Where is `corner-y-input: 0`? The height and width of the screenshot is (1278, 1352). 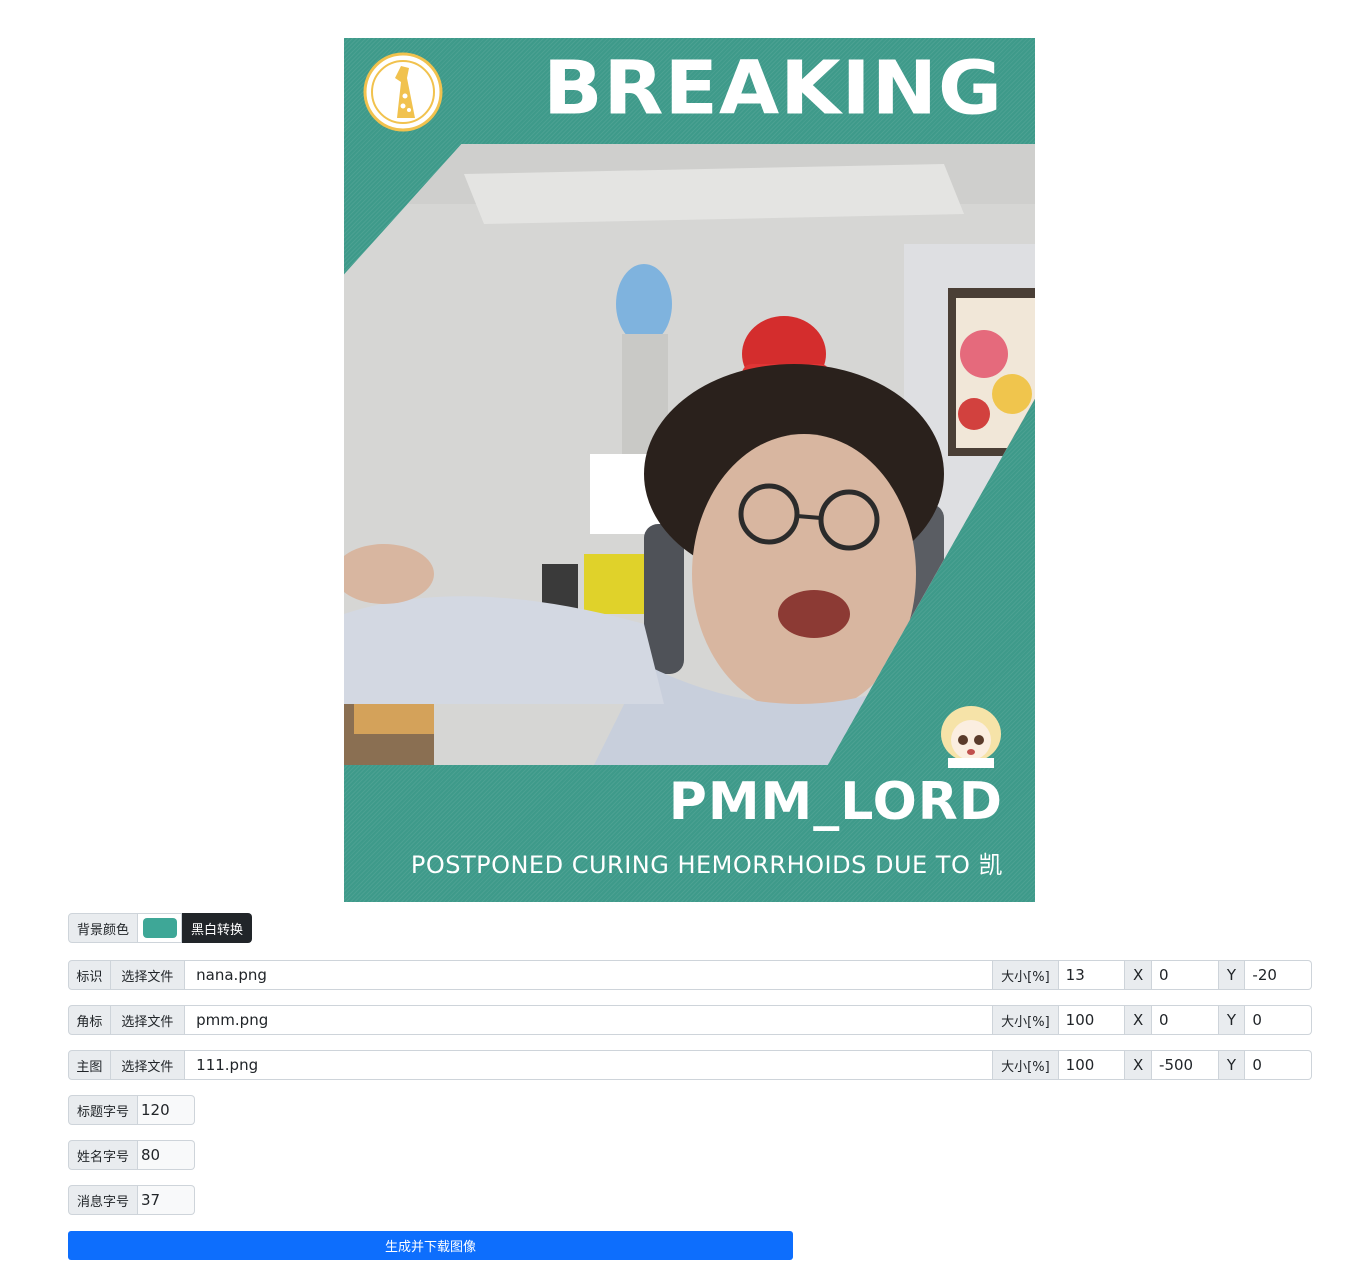 corner-y-input: 0 is located at coordinates (1278, 1020).